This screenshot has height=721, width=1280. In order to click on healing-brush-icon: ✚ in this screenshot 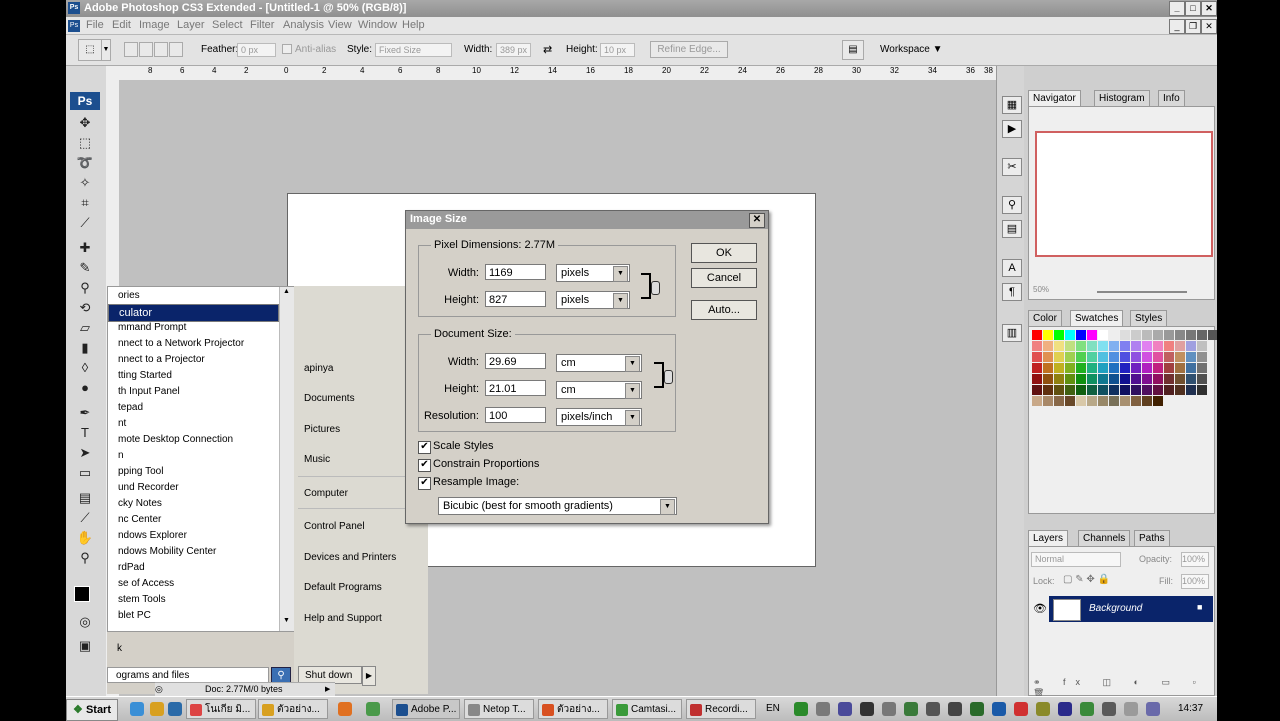, I will do `click(85, 248)`.